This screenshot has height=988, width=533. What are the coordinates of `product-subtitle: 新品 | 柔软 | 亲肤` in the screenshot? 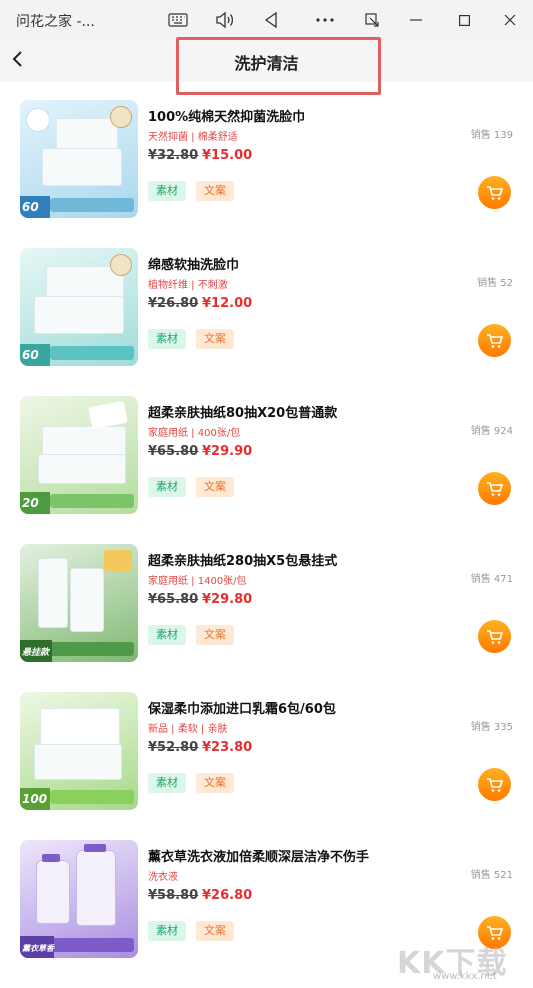 It's located at (188, 729).